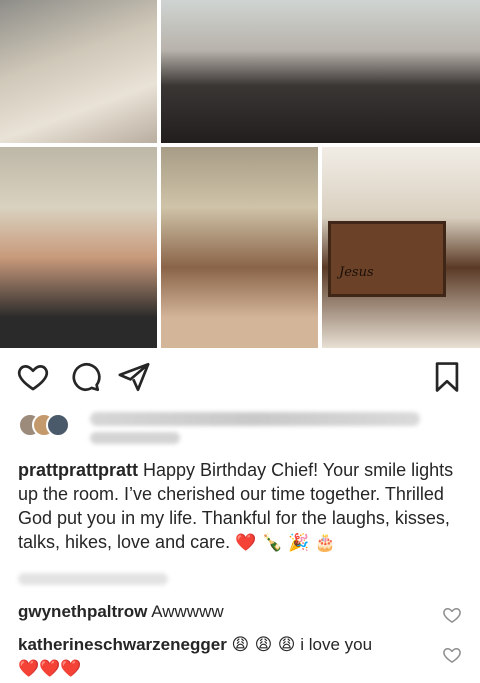 The height and width of the screenshot is (683, 480). Describe the element at coordinates (228, 611) in the screenshot. I see `comment: gwynethpaltrow Awwwww` at that location.